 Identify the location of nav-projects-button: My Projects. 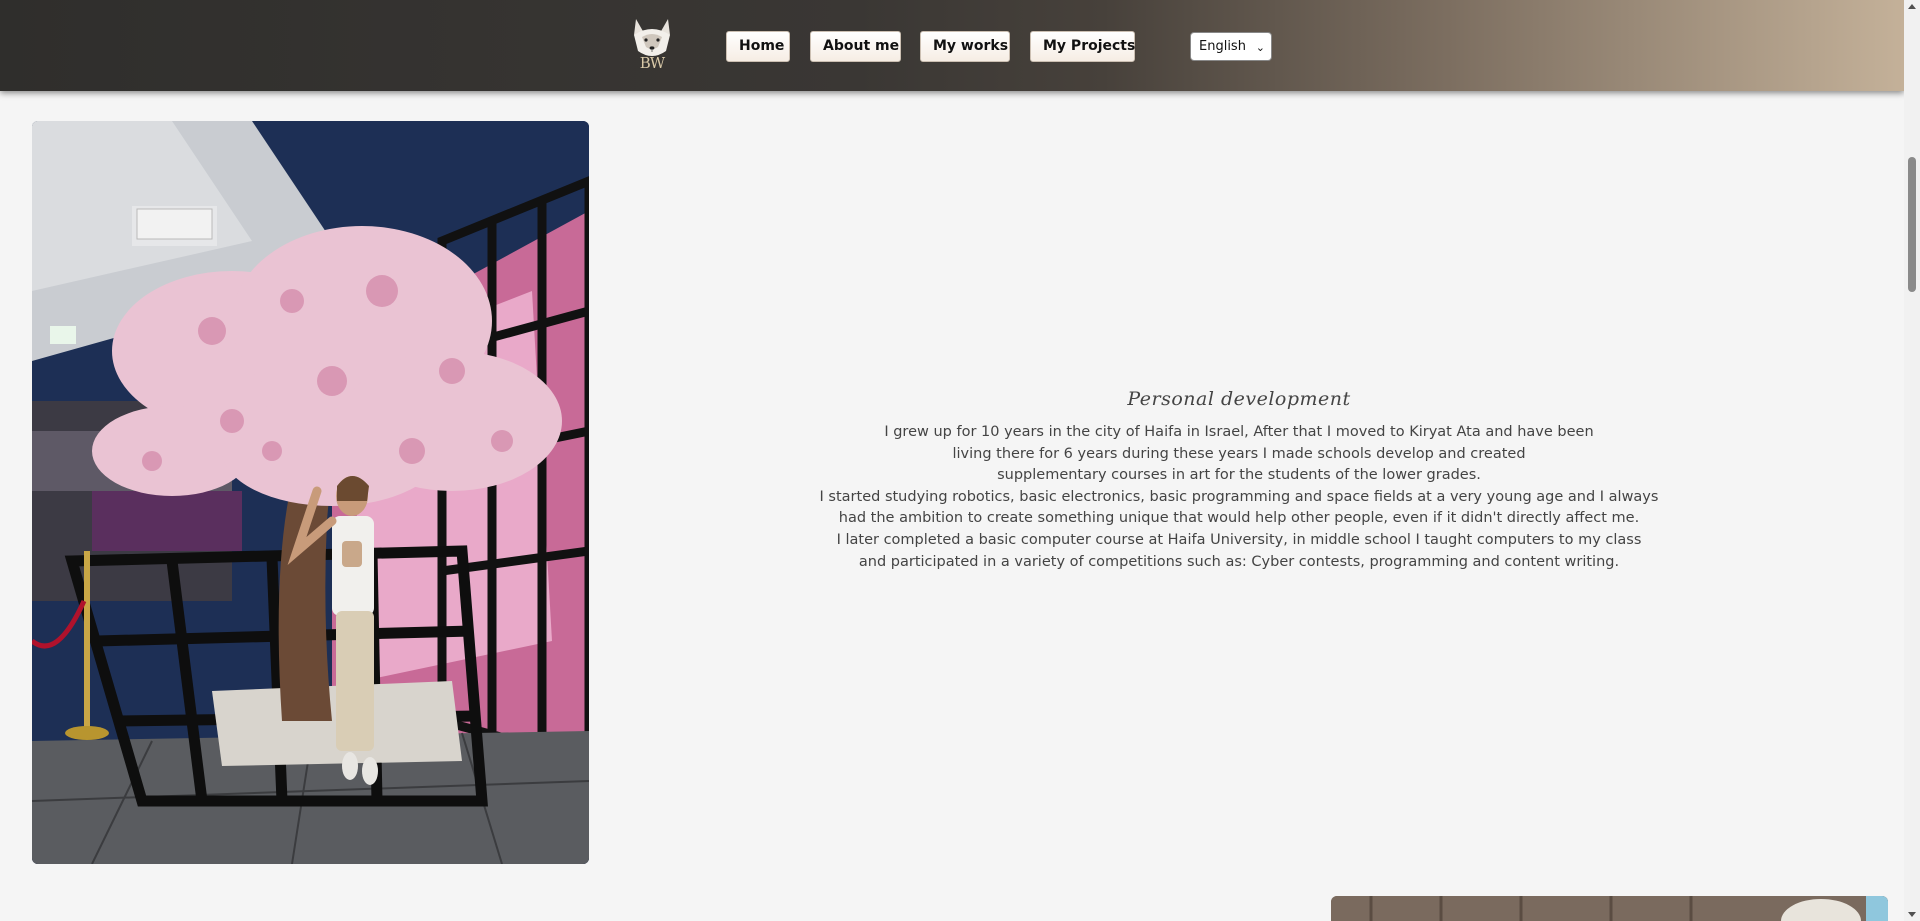
(1082, 46).